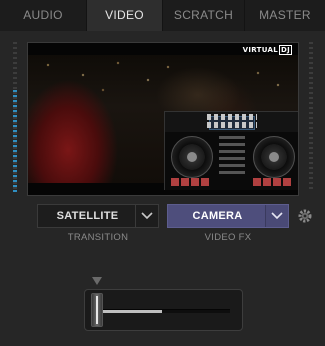 The width and height of the screenshot is (325, 346). What do you see at coordinates (285, 15) in the screenshot?
I see `tab-master: MASTER` at bounding box center [285, 15].